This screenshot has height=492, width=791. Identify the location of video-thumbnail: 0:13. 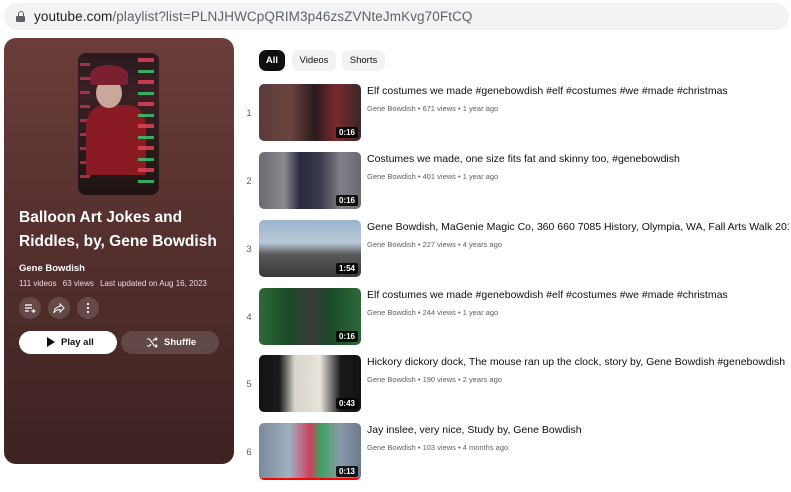
(310, 451).